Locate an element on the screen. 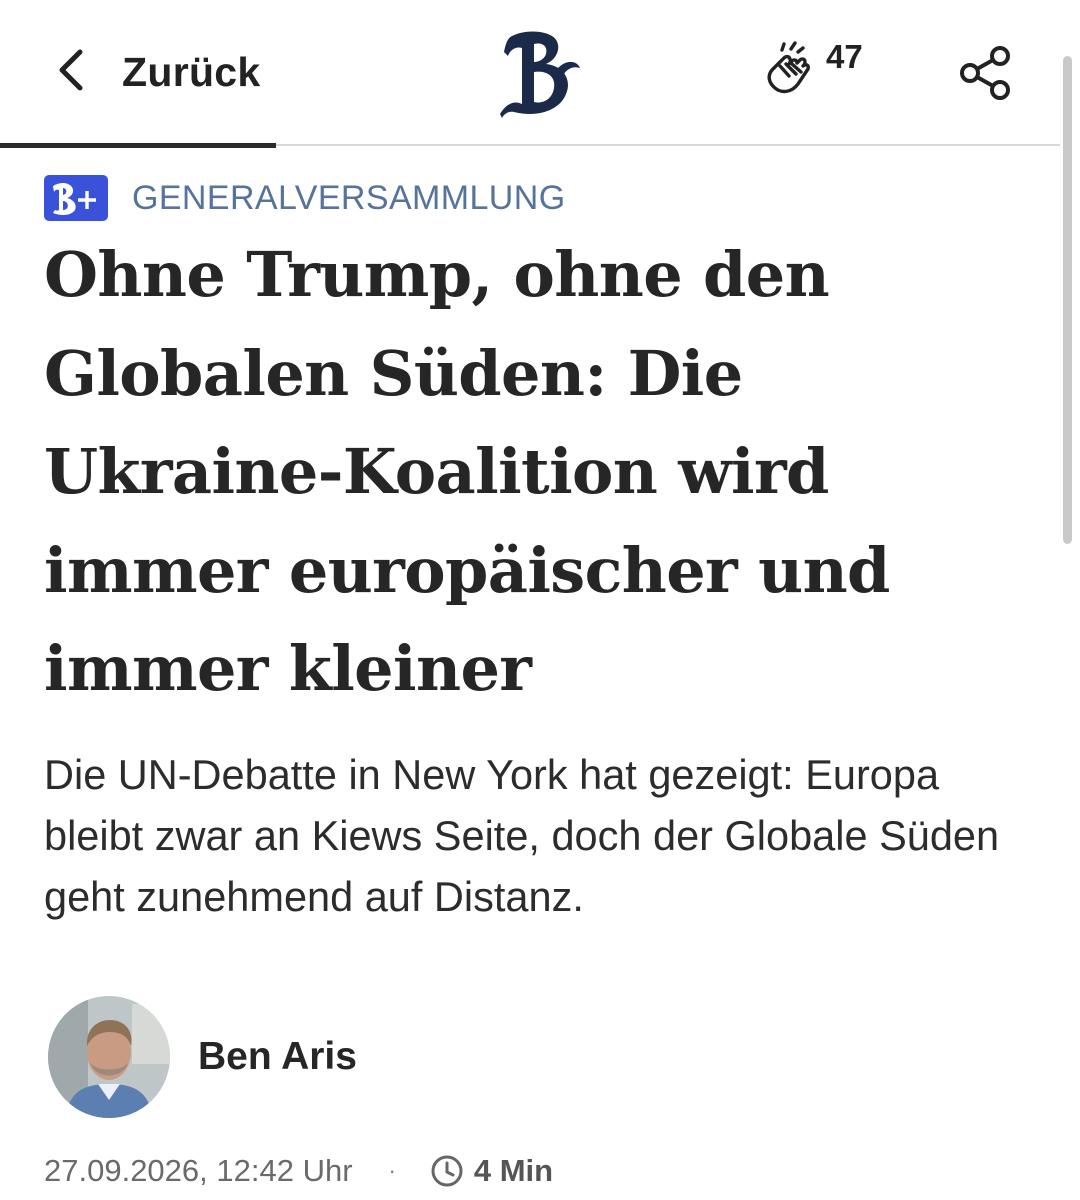 The width and height of the screenshot is (1080, 1200). author-block: Ben Aris is located at coordinates (202, 1057).